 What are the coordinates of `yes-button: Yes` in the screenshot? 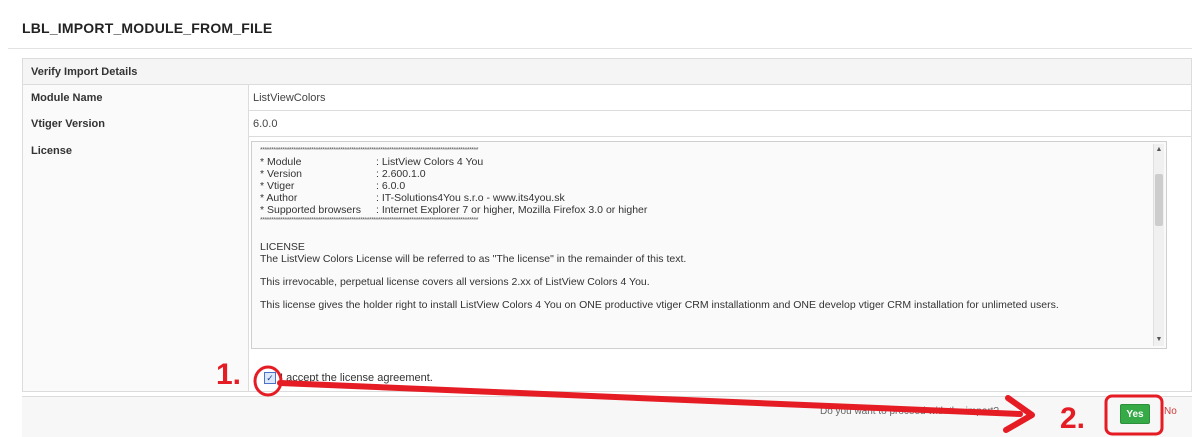 It's located at (1135, 414).